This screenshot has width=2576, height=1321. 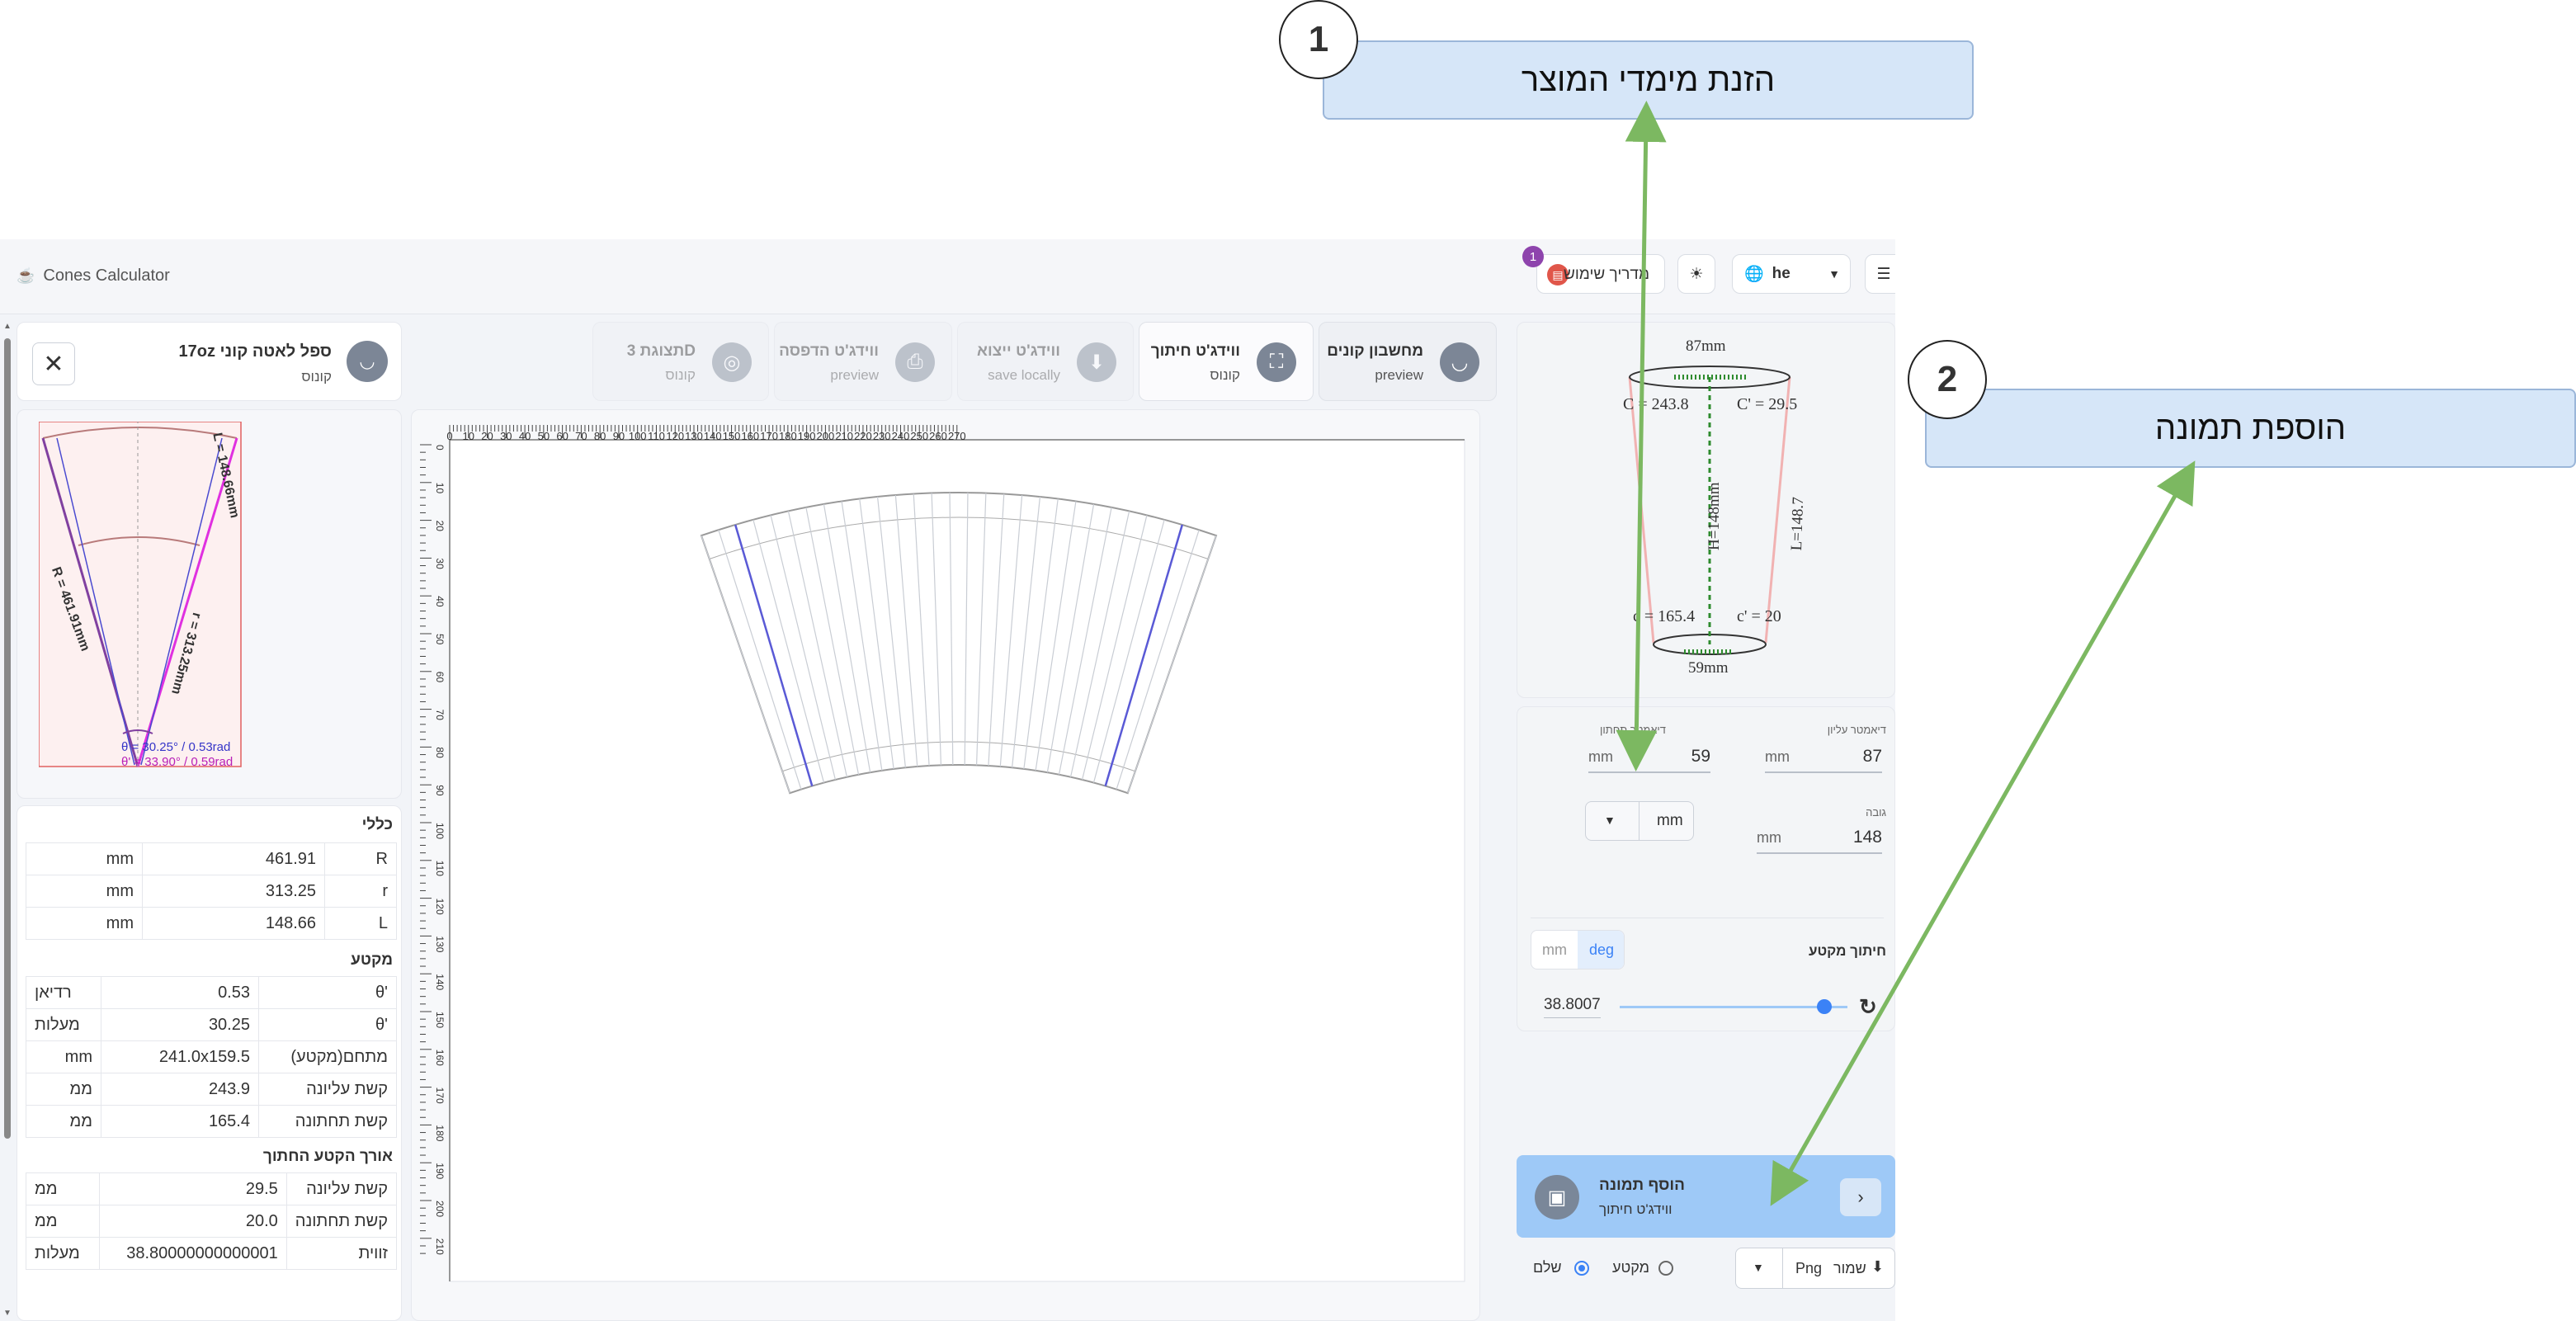 I want to click on left-ruler-label: 200, so click(x=440, y=1209).